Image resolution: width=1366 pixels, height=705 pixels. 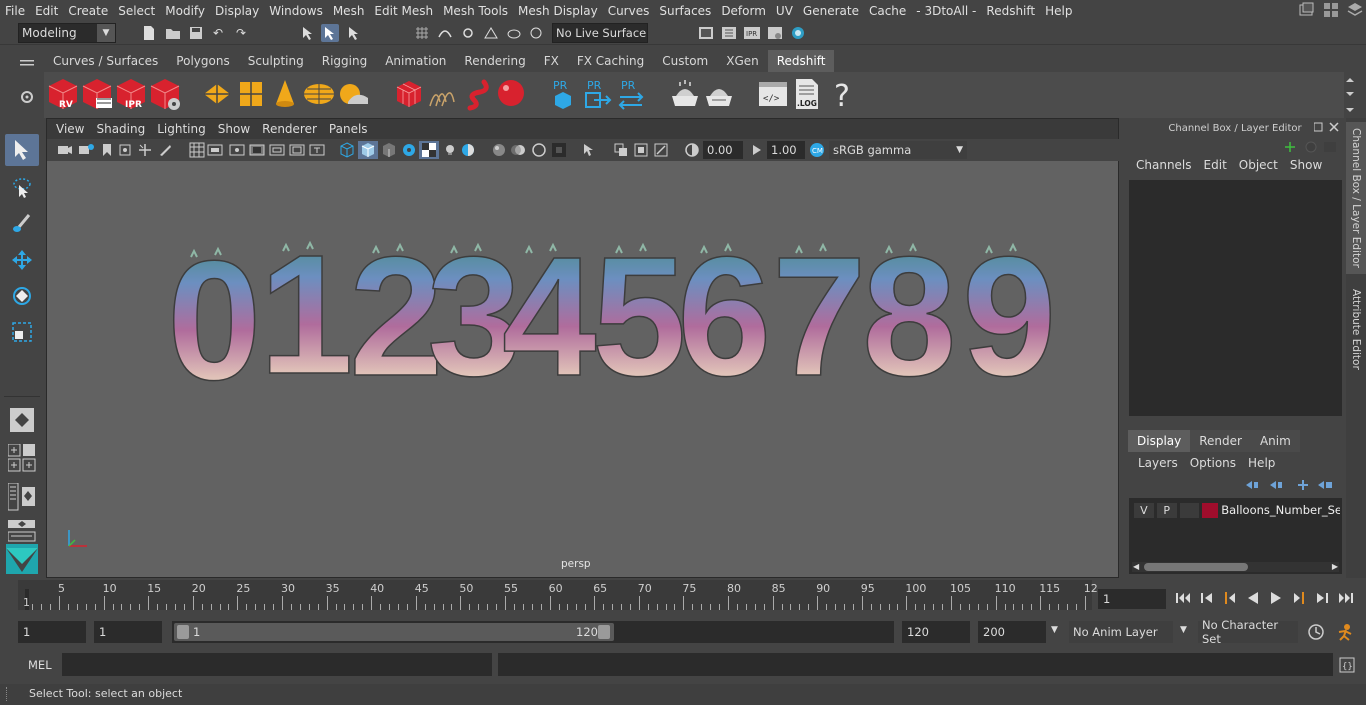 What do you see at coordinates (149, 33) in the screenshot?
I see `new-scene-icon` at bounding box center [149, 33].